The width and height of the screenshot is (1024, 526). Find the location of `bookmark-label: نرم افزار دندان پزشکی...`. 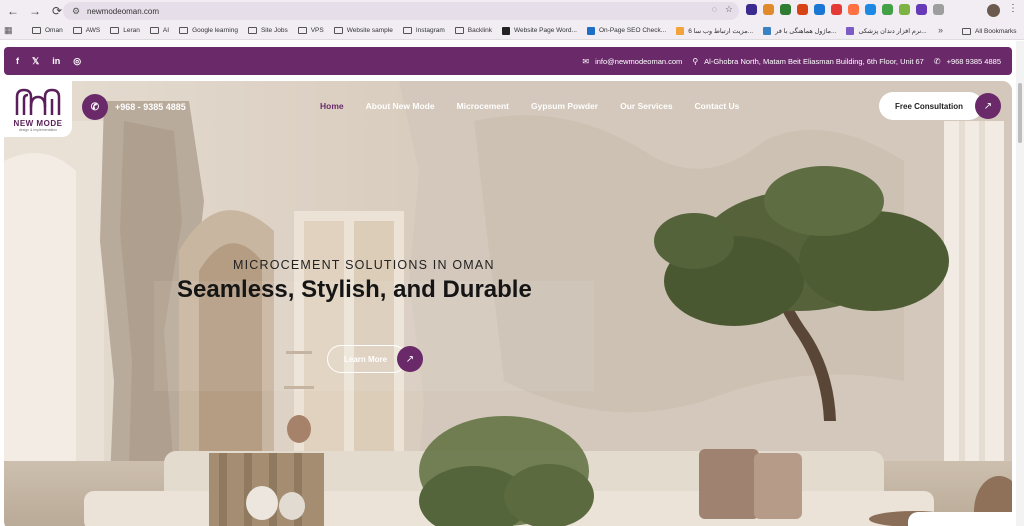

bookmark-label: نرم افزار دندان پزشکی... is located at coordinates (892, 31).